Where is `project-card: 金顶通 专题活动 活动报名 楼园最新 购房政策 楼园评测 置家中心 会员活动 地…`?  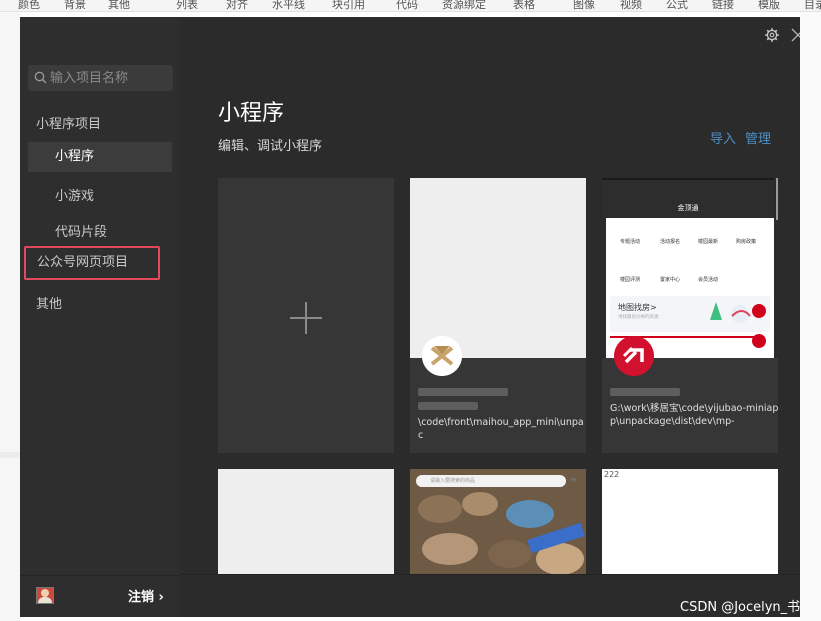 project-card: 金顶通 专题活动 活动报名 楼园最新 购房政策 楼园评测 置家中心 会员活动 地… is located at coordinates (690, 315).